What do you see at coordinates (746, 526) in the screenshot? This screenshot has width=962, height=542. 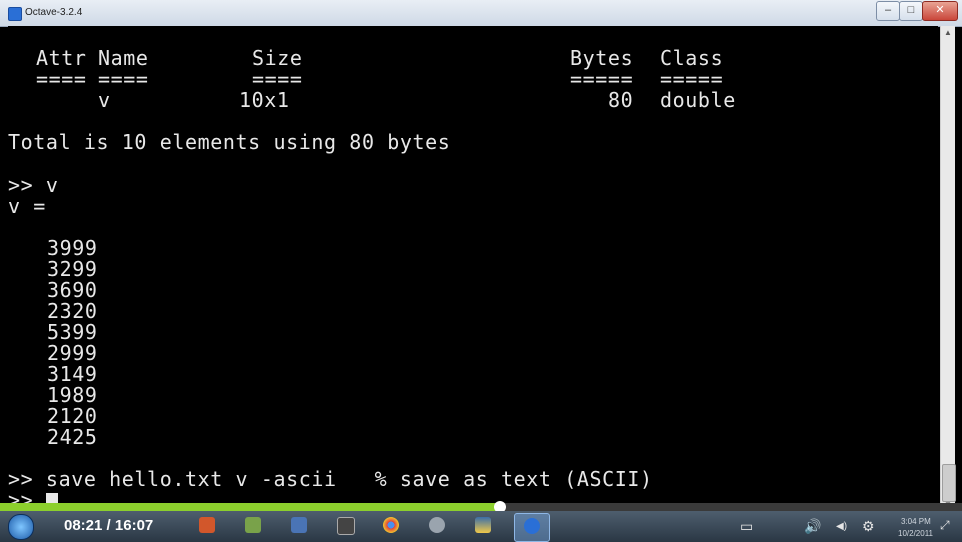 I see `captions-icon: ▭` at bounding box center [746, 526].